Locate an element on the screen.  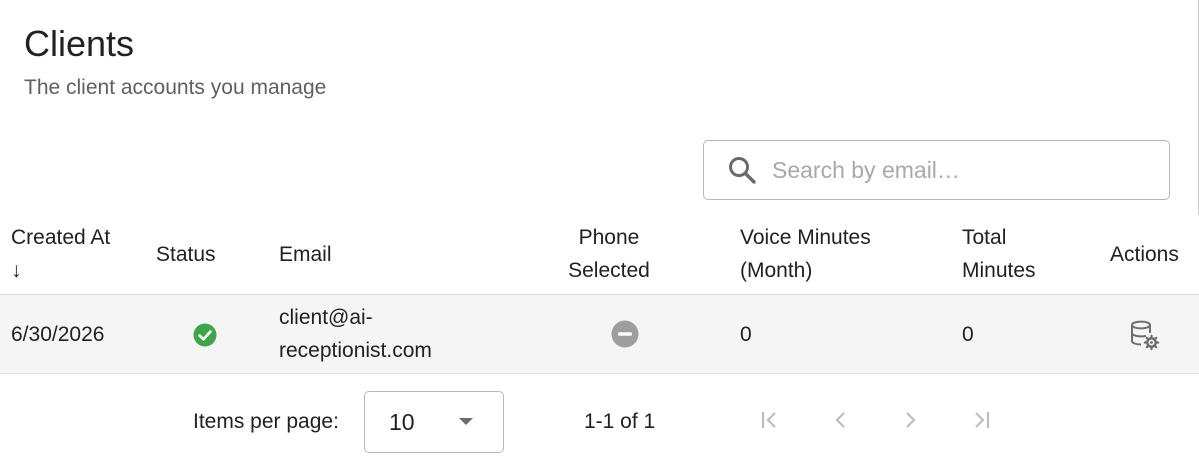
column-header-phone-line1: Phone is located at coordinates (609, 237).